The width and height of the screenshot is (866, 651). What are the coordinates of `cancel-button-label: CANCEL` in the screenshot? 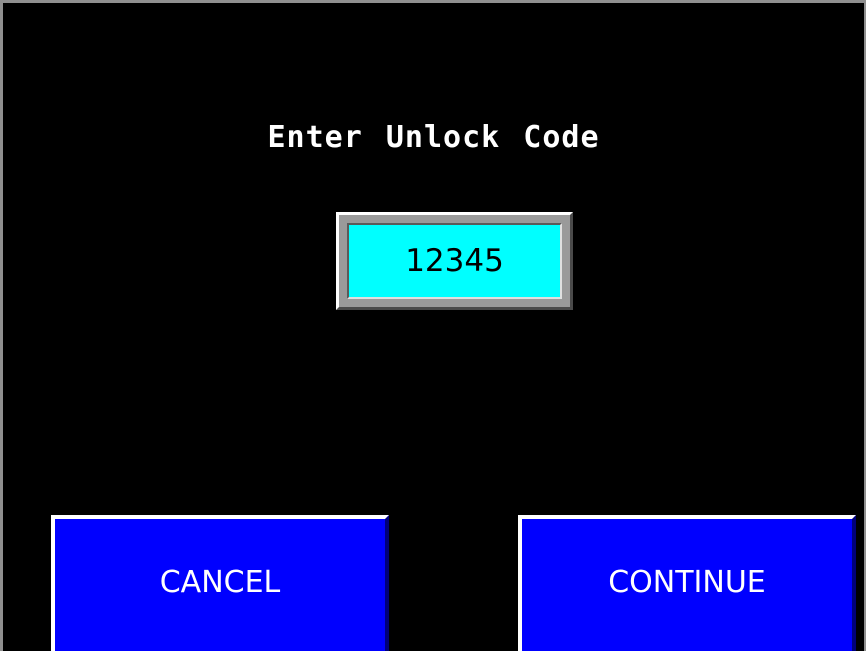 It's located at (220, 582).